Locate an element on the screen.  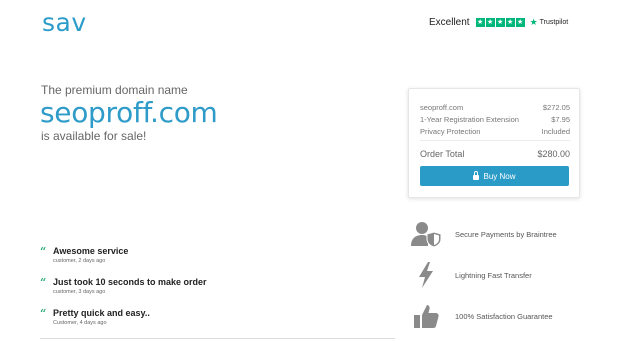
feature-text: 100% Satisfaction Guarantee is located at coordinates (504, 316).